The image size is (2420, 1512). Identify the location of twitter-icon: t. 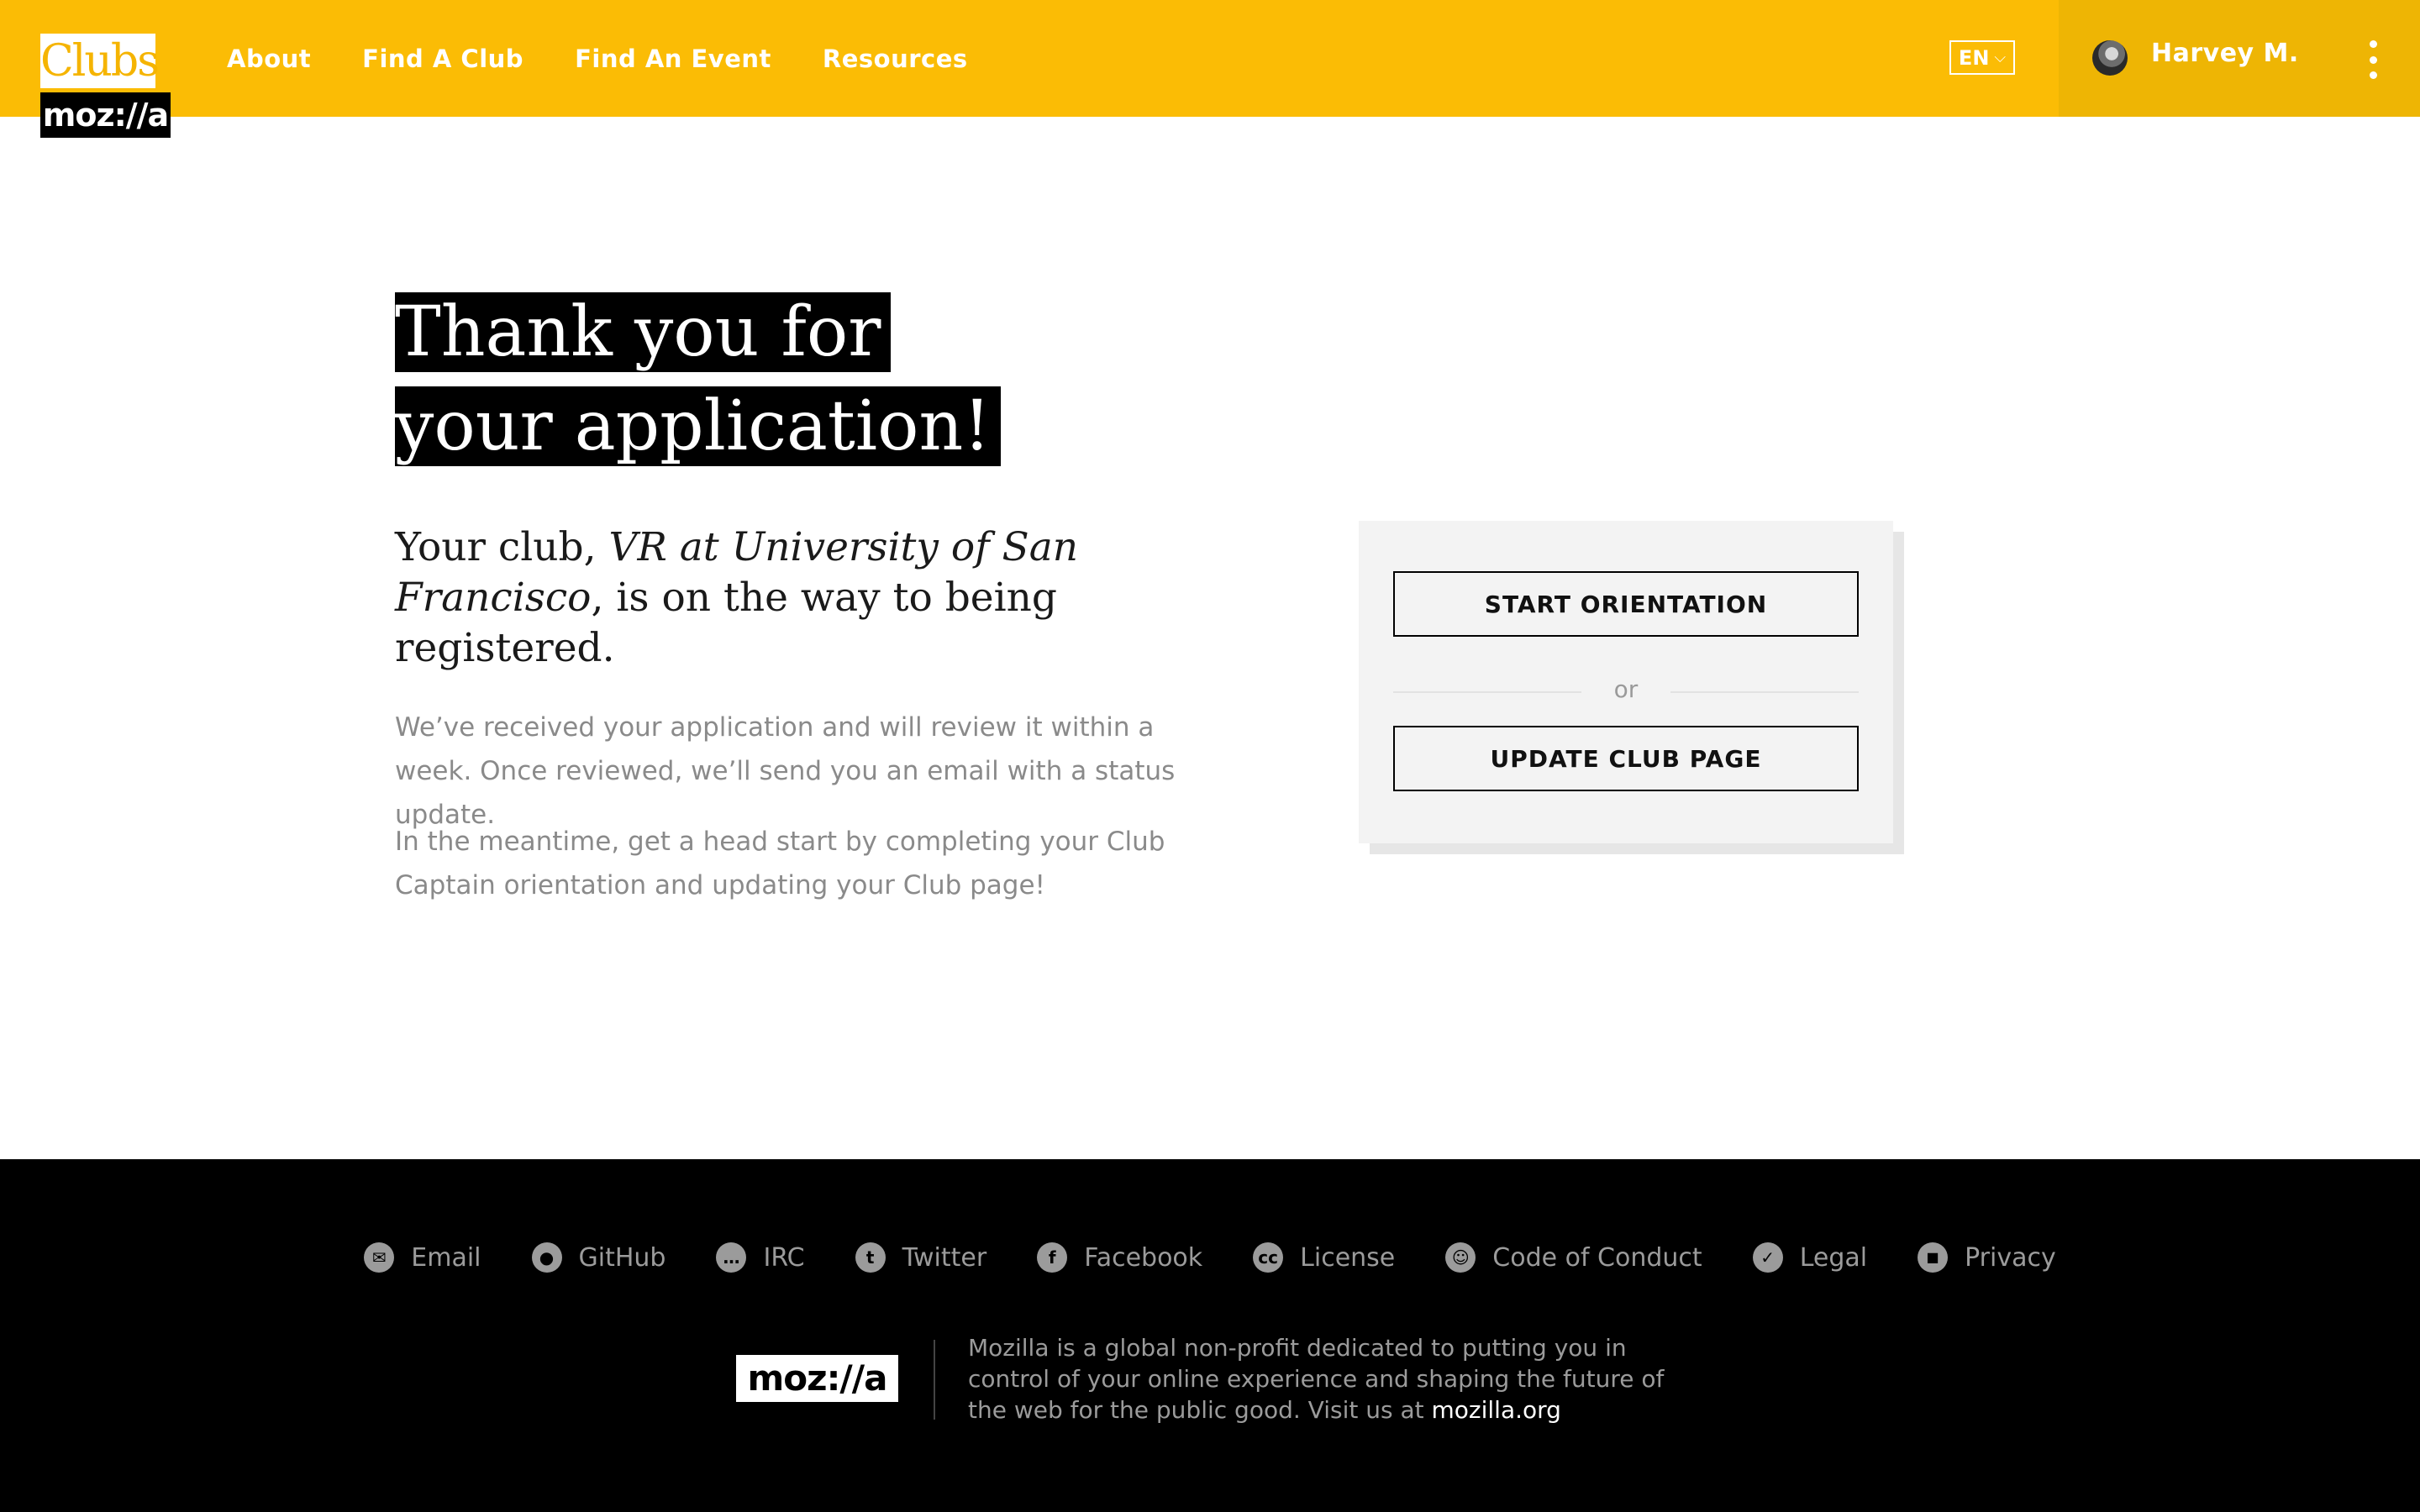
(870, 1257).